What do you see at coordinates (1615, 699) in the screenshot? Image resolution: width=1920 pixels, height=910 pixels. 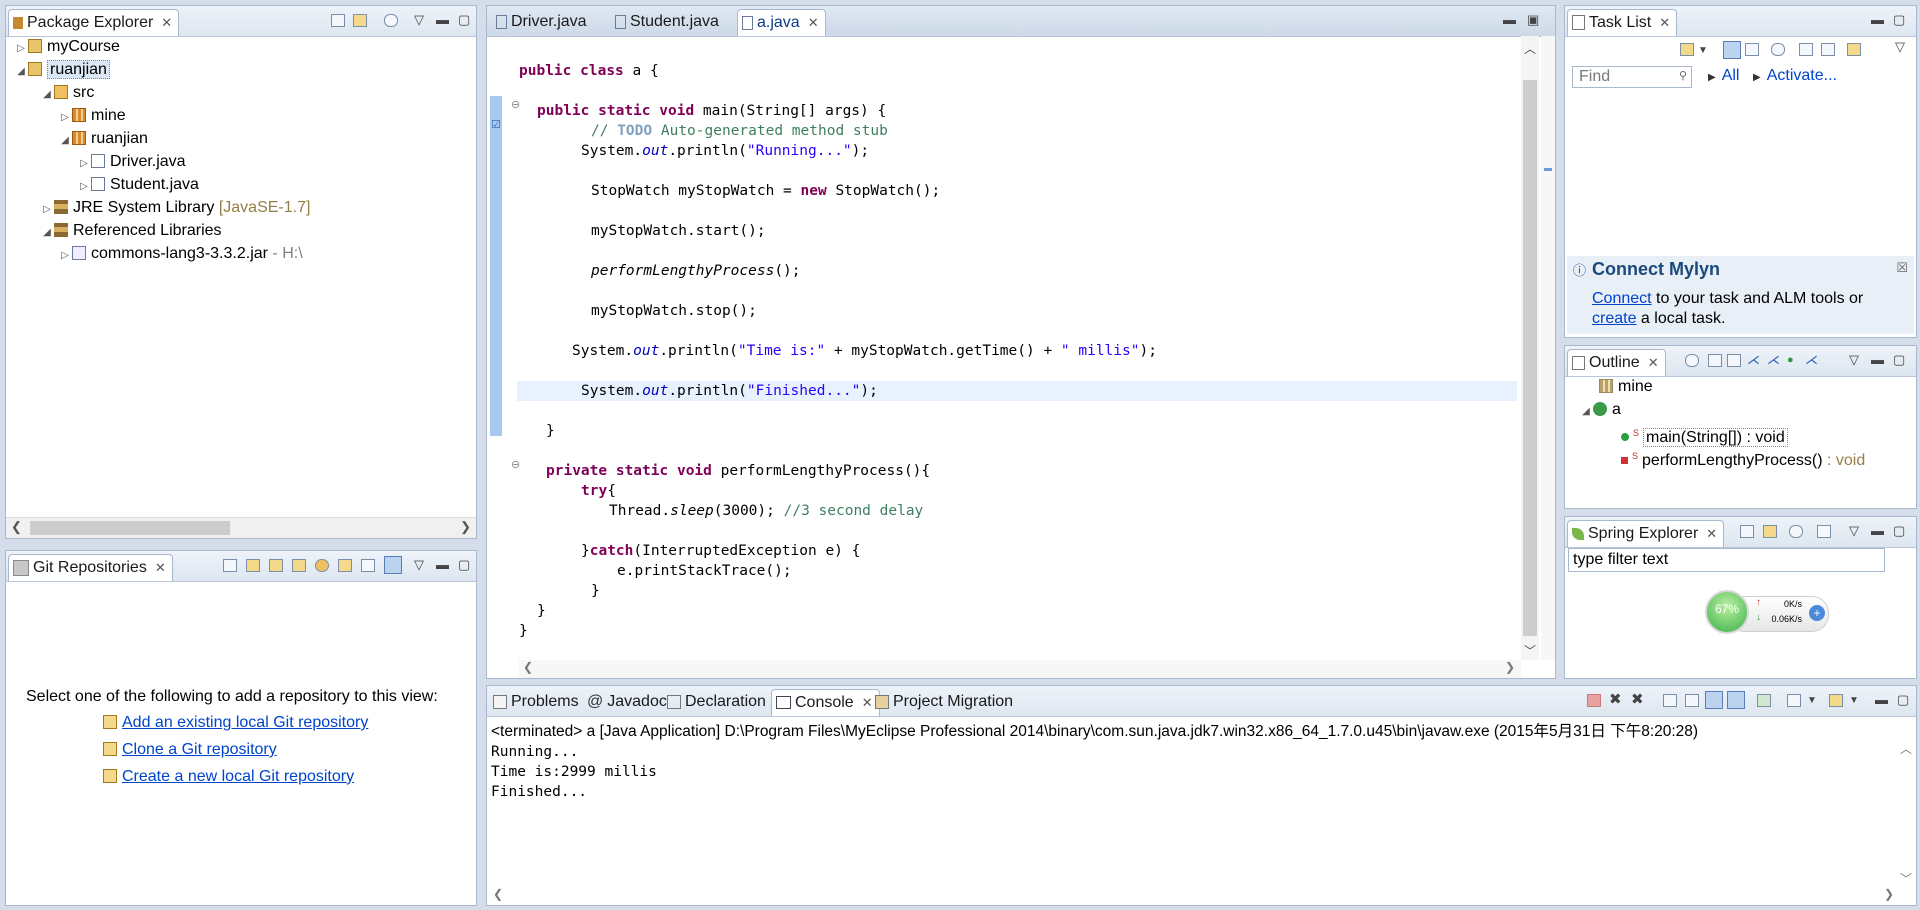 I see `remove-launch-icon: ✖` at bounding box center [1615, 699].